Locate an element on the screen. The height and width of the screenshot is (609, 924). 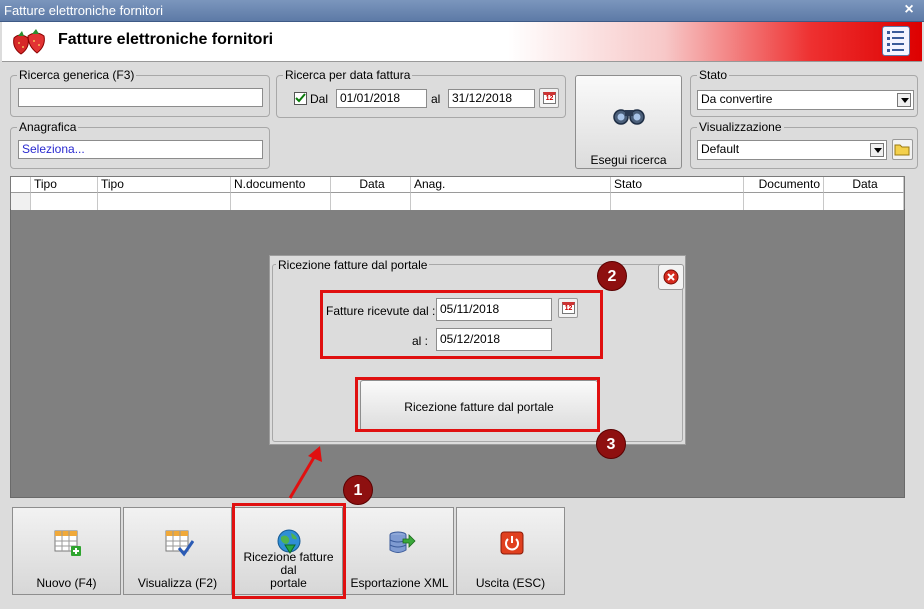
esportazione-xml-button: Esportazione XML is located at coordinates (399, 551).